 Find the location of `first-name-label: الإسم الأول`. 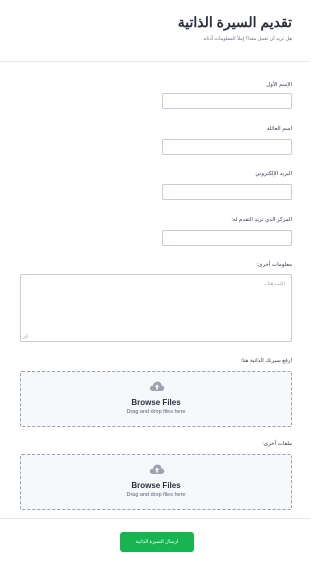

first-name-label: الإسم الأول is located at coordinates (279, 85).